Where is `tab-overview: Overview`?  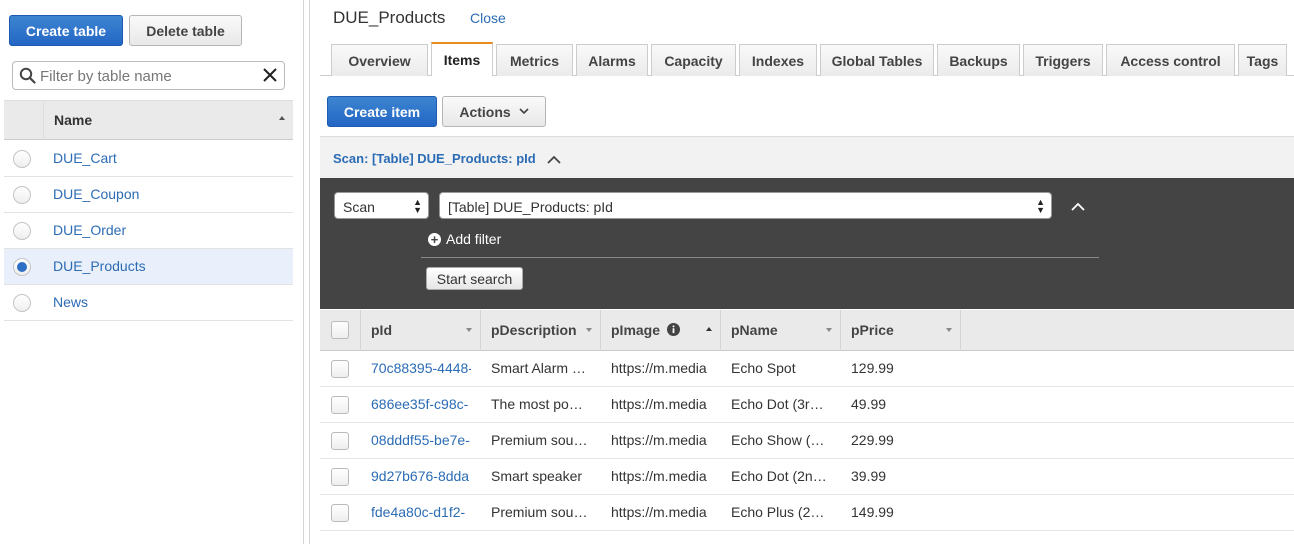
tab-overview: Overview is located at coordinates (379, 60).